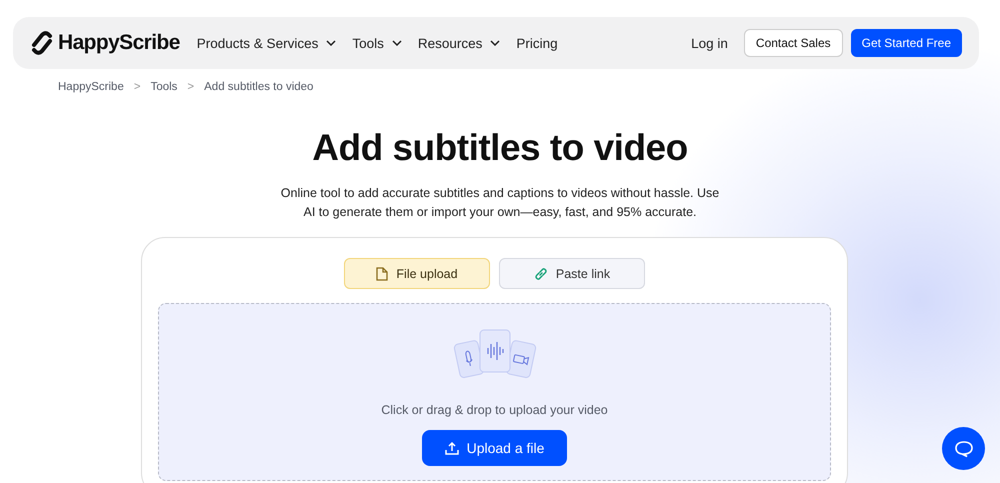  I want to click on get-started-button: Get Started Free, so click(906, 43).